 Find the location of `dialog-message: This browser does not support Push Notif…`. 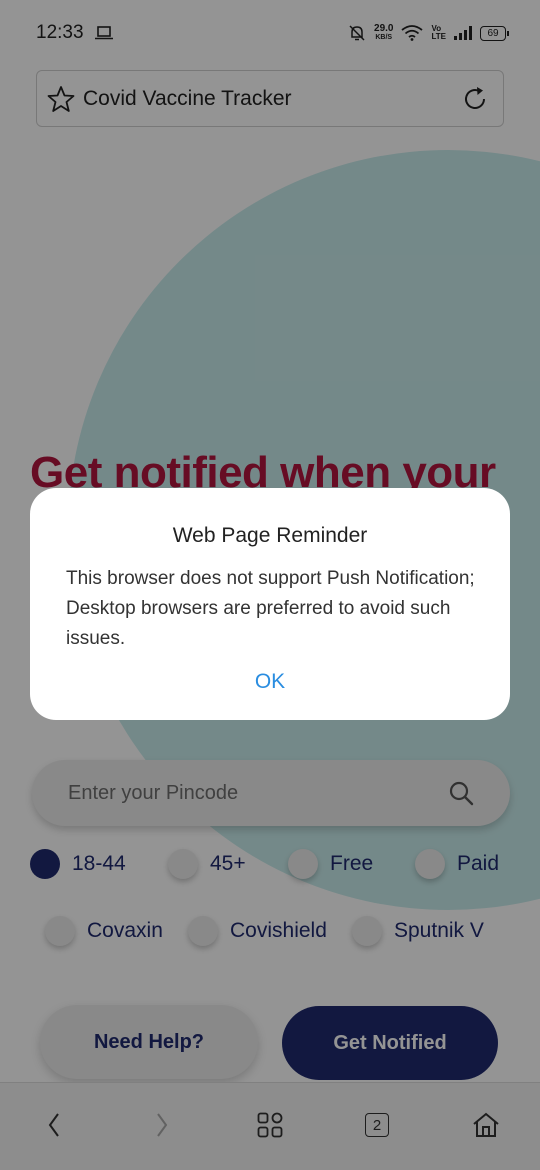

dialog-message: This browser does not support Push Notif… is located at coordinates (270, 608).